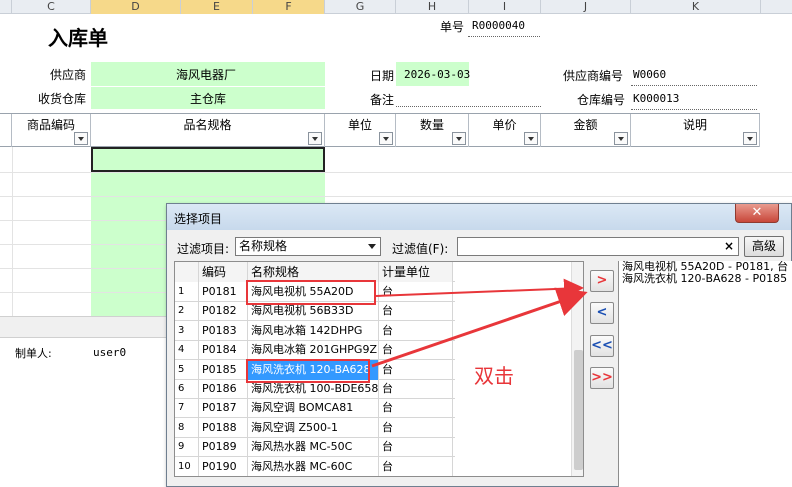 The image size is (792, 487). What do you see at coordinates (51, 7) in the screenshot?
I see `column-header-c: C` at bounding box center [51, 7].